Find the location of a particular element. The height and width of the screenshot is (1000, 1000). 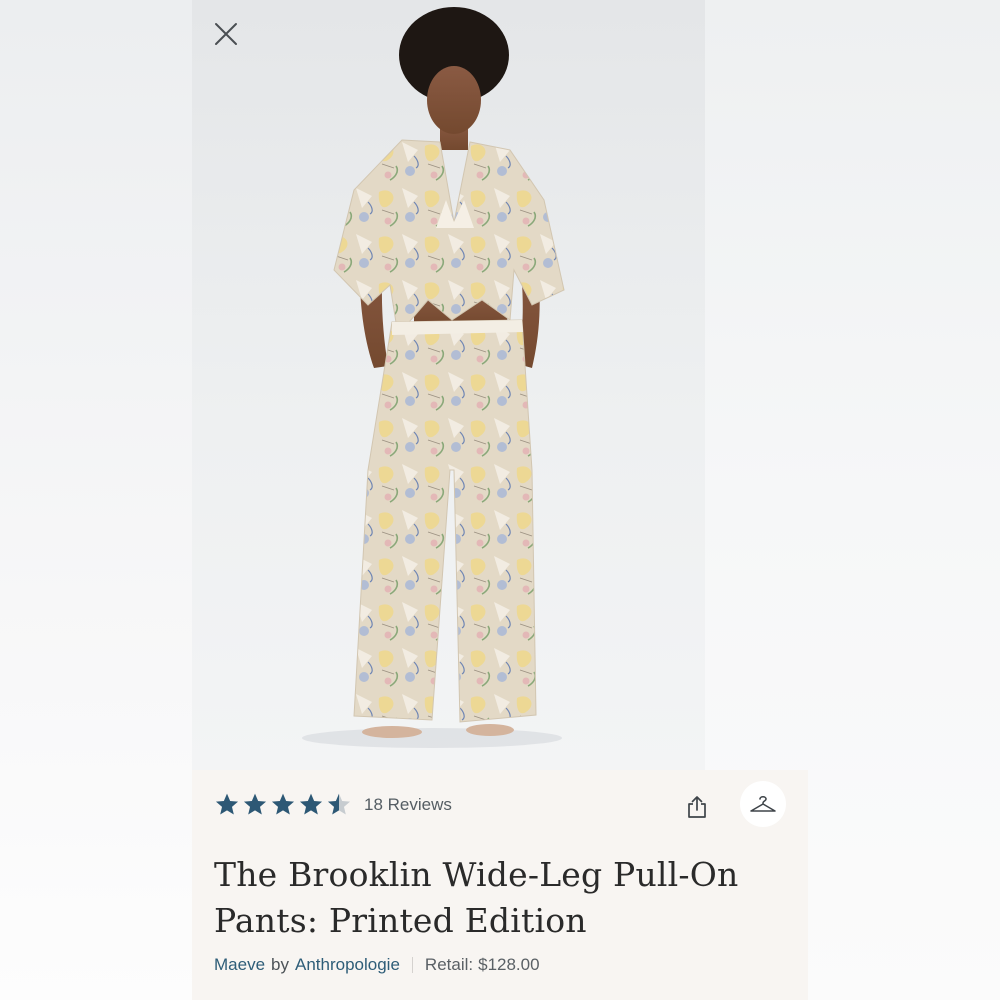

close-button is located at coordinates (226, 34).